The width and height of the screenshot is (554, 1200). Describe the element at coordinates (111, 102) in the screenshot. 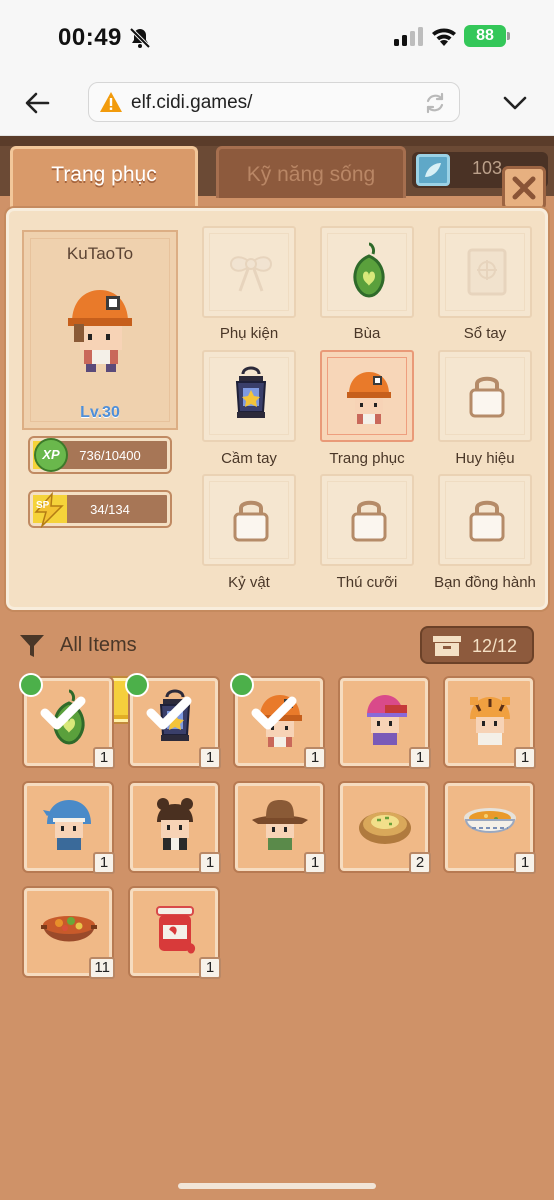

I see `warning-icon` at that location.